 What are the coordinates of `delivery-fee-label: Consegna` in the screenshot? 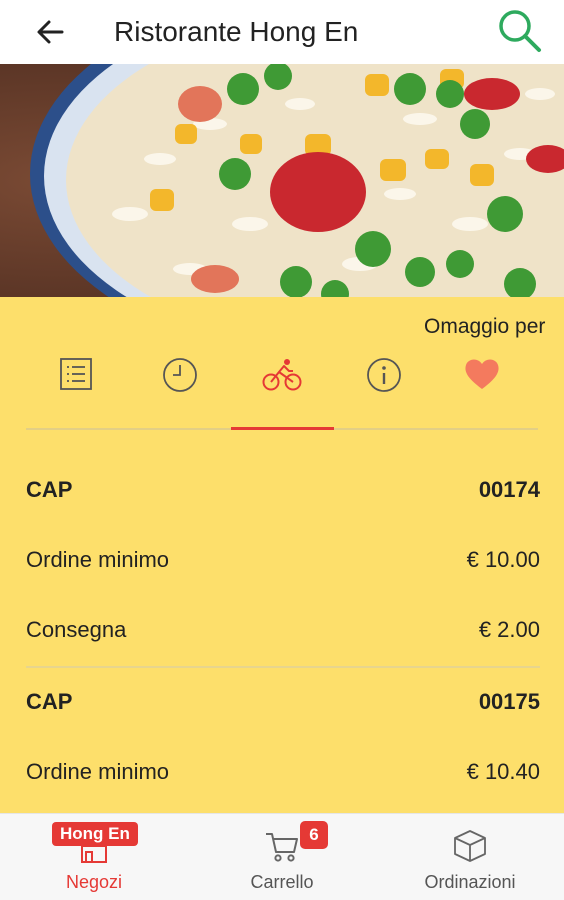 It's located at (76, 629).